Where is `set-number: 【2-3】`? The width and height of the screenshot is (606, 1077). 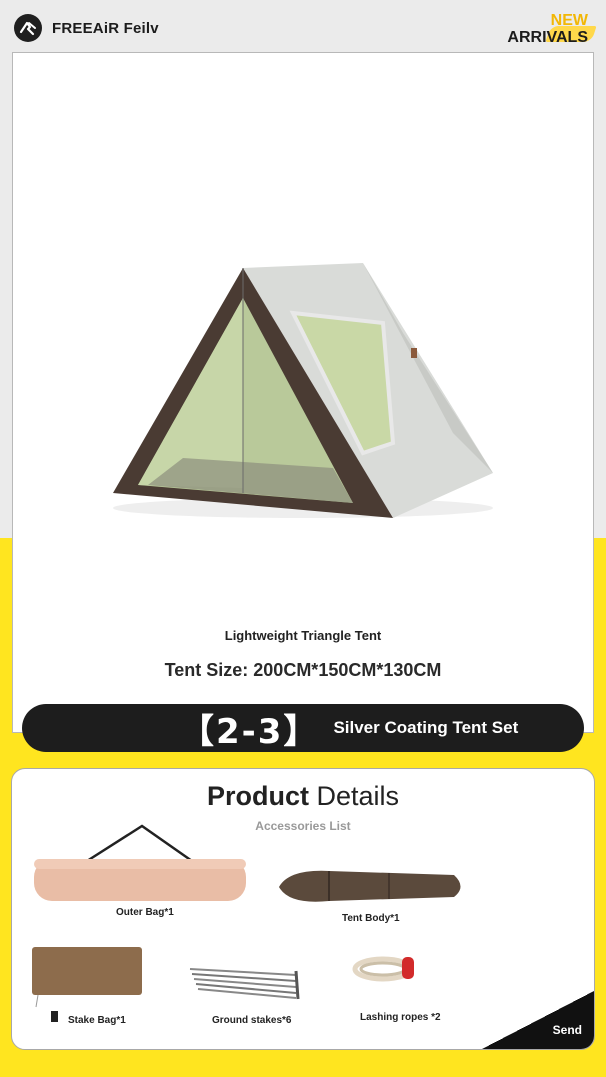 set-number: 【2-3】 is located at coordinates (250, 731).